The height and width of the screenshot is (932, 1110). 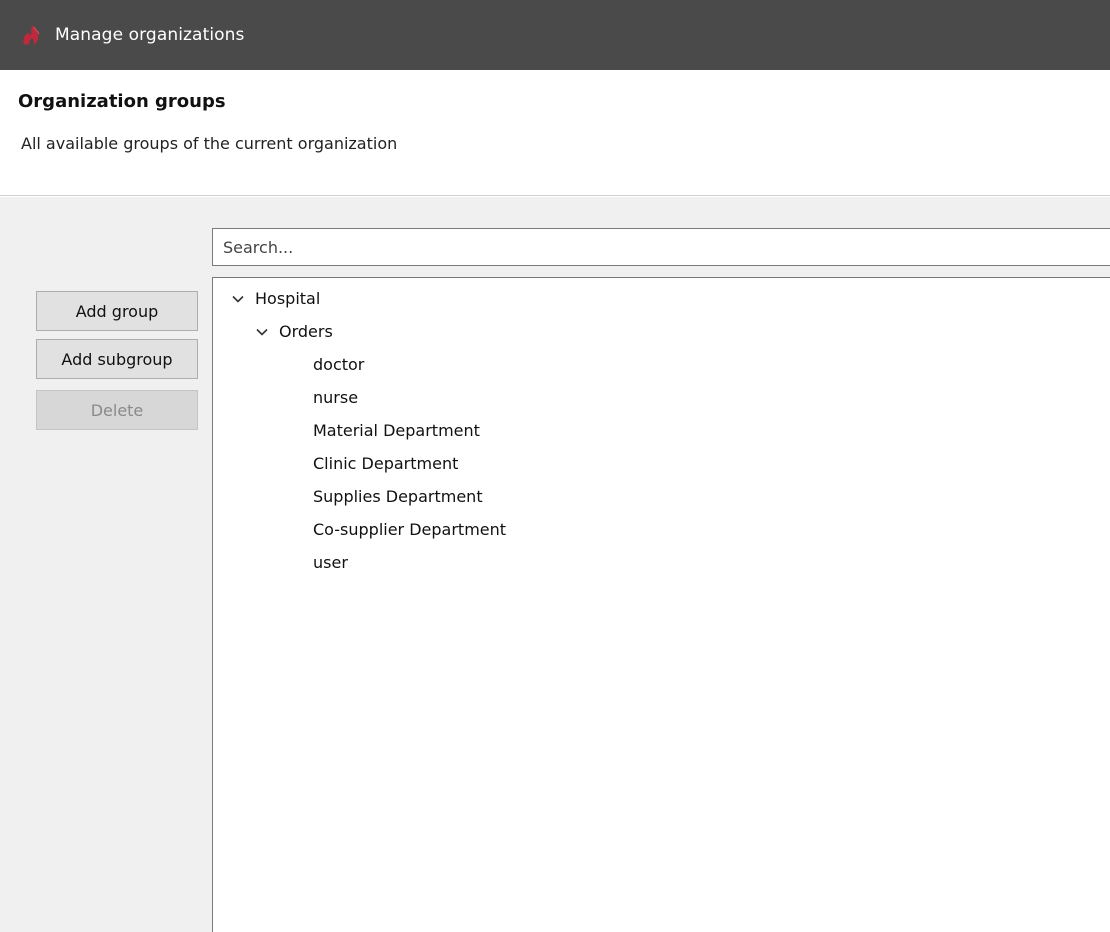 I want to click on tree-node-label: nurse, so click(x=335, y=397).